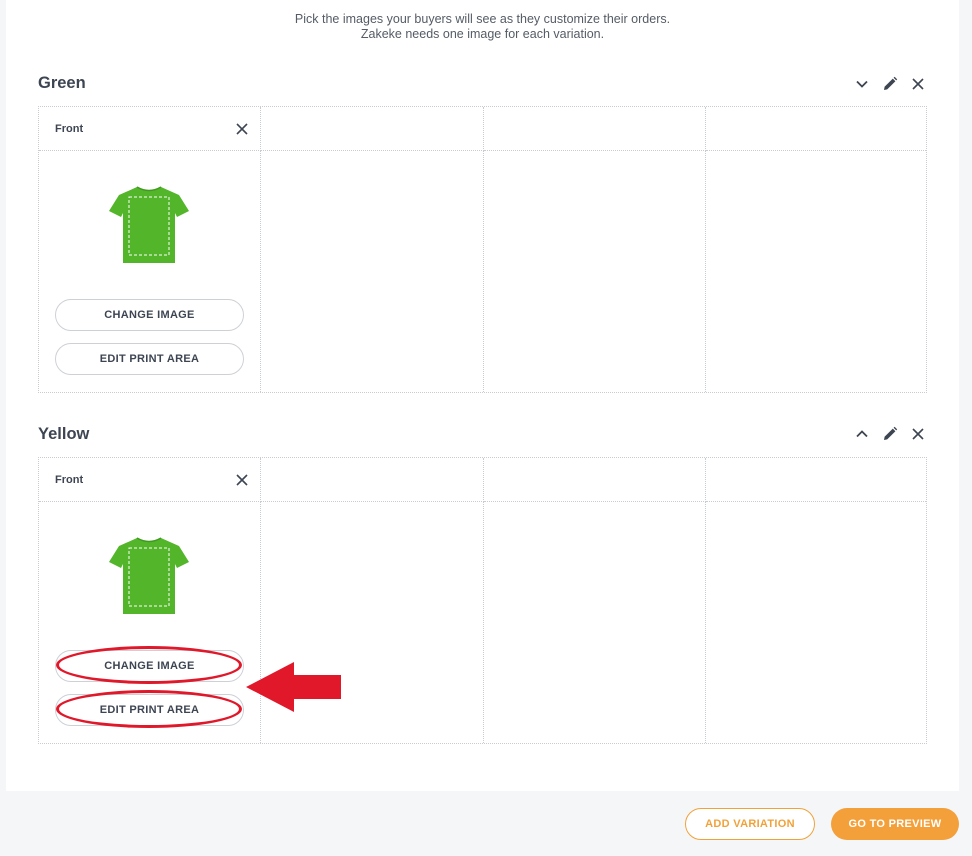 The height and width of the screenshot is (856, 972). What do you see at coordinates (895, 824) in the screenshot?
I see `go-to-preview-button: GO TO PREVIEW` at bounding box center [895, 824].